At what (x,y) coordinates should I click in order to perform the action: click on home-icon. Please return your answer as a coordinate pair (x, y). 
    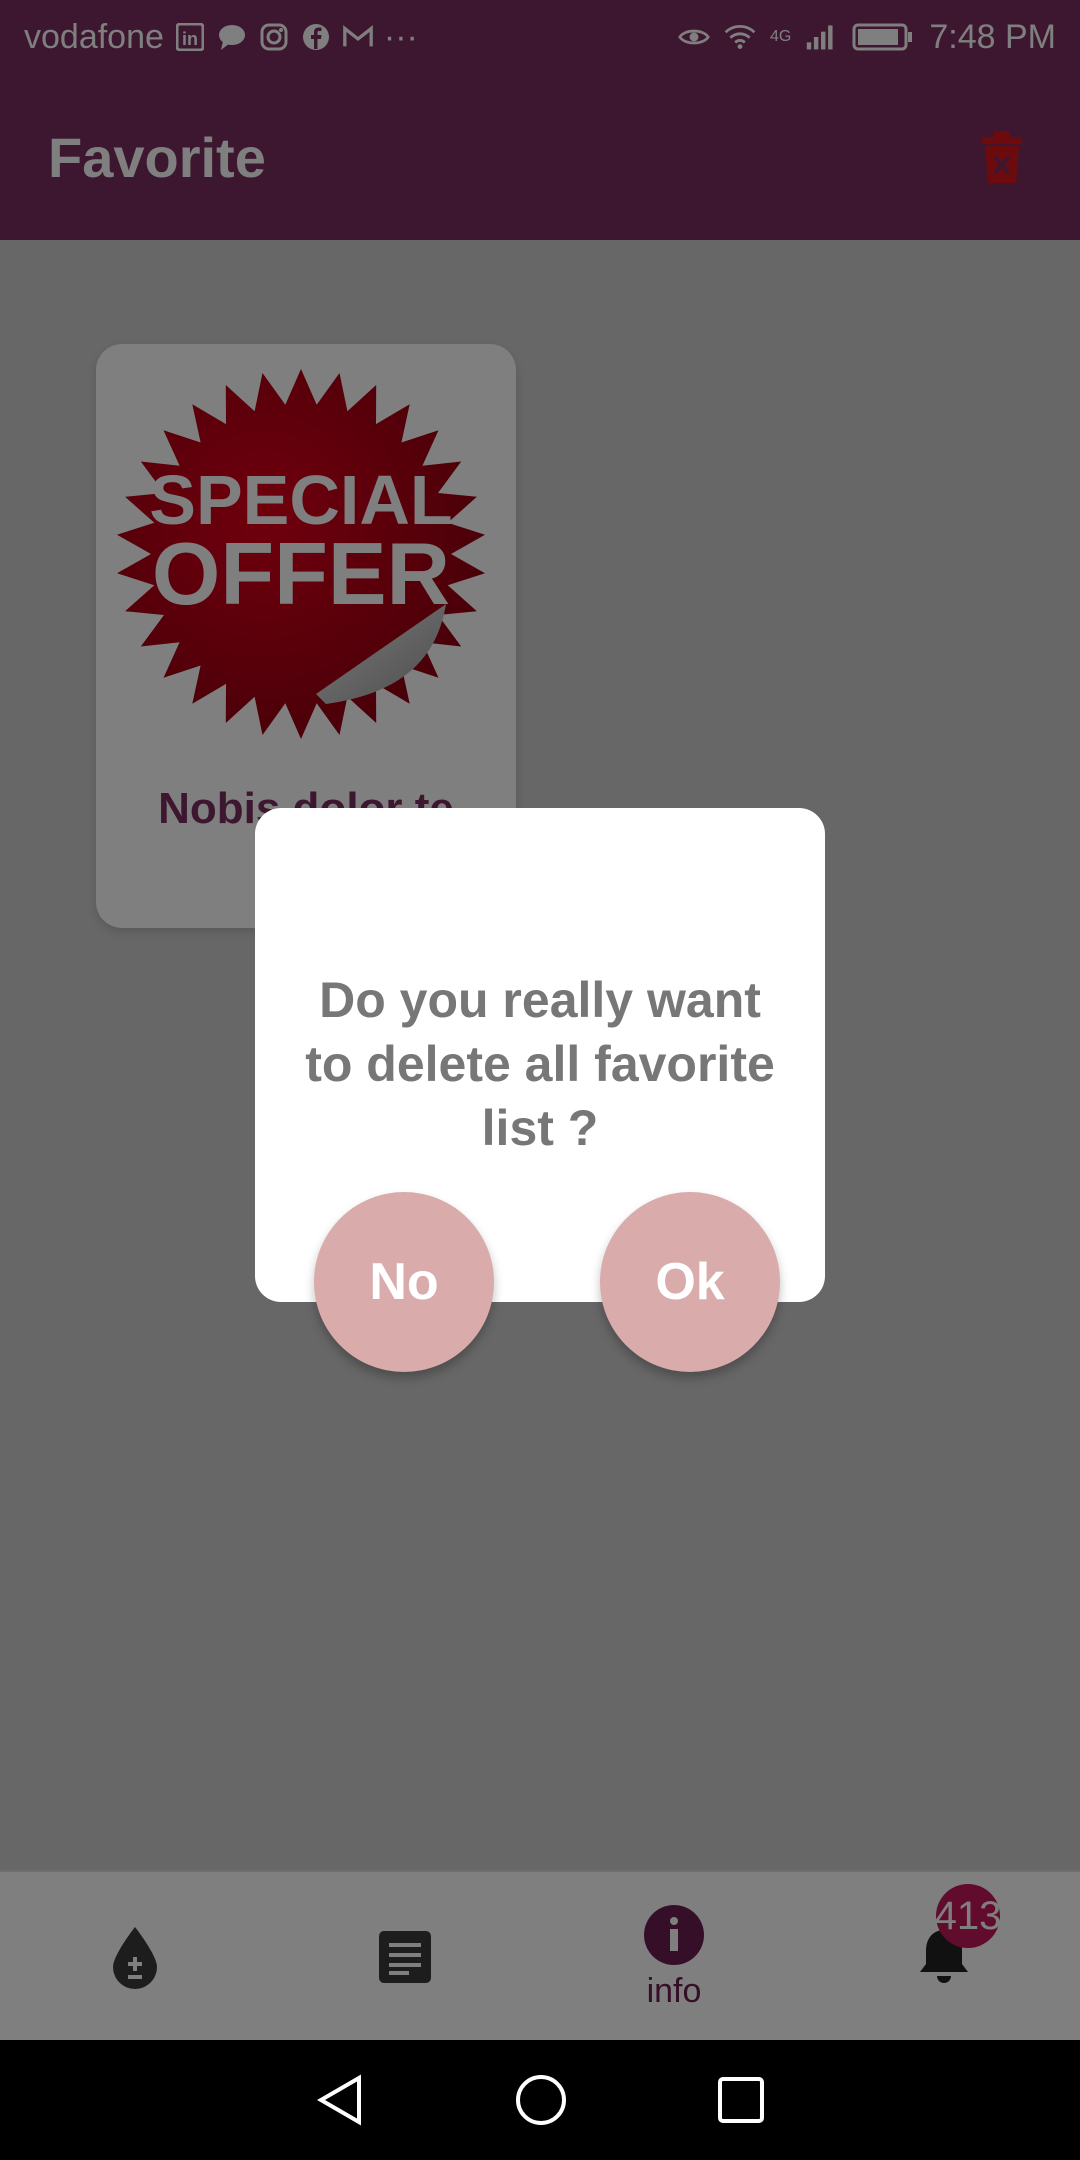
    Looking at the image, I should click on (541, 2100).